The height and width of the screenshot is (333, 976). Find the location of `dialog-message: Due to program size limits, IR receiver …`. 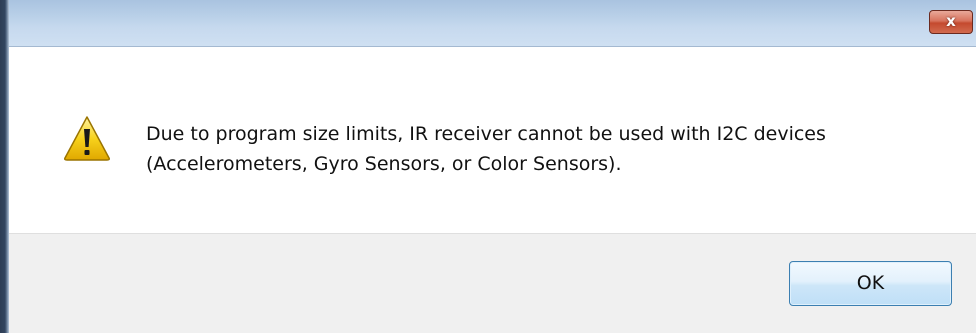

dialog-message: Due to program size limits, IR receiver … is located at coordinates (551, 149).